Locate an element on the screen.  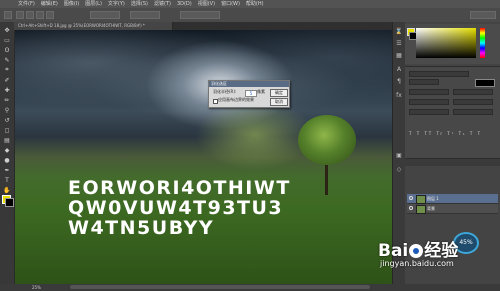
background-color-swatch is located at coordinates (9, 202).